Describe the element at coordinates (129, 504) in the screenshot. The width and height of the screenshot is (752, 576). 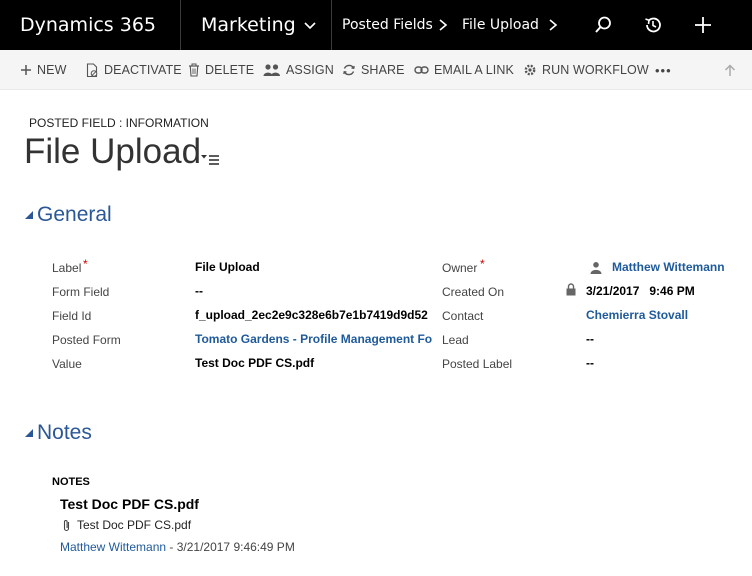
I see `note-title: Test Doc PDF CS.pdf` at that location.